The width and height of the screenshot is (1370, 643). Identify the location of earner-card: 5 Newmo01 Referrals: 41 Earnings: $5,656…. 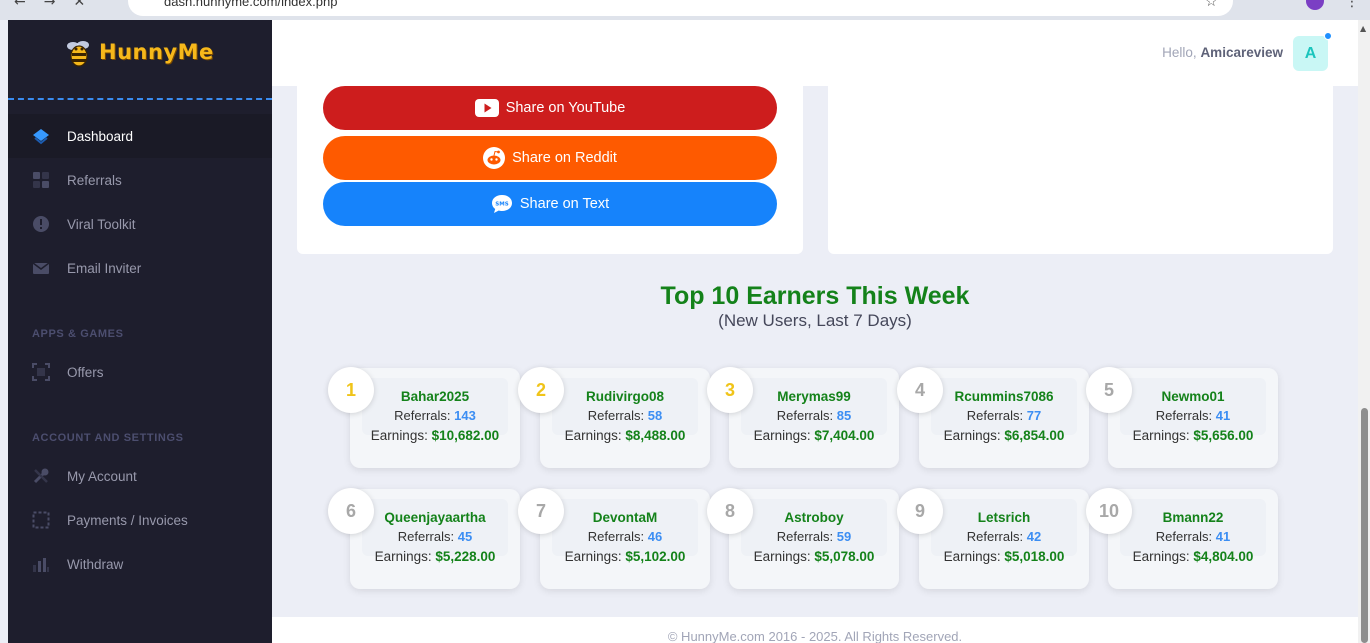
(1182, 417).